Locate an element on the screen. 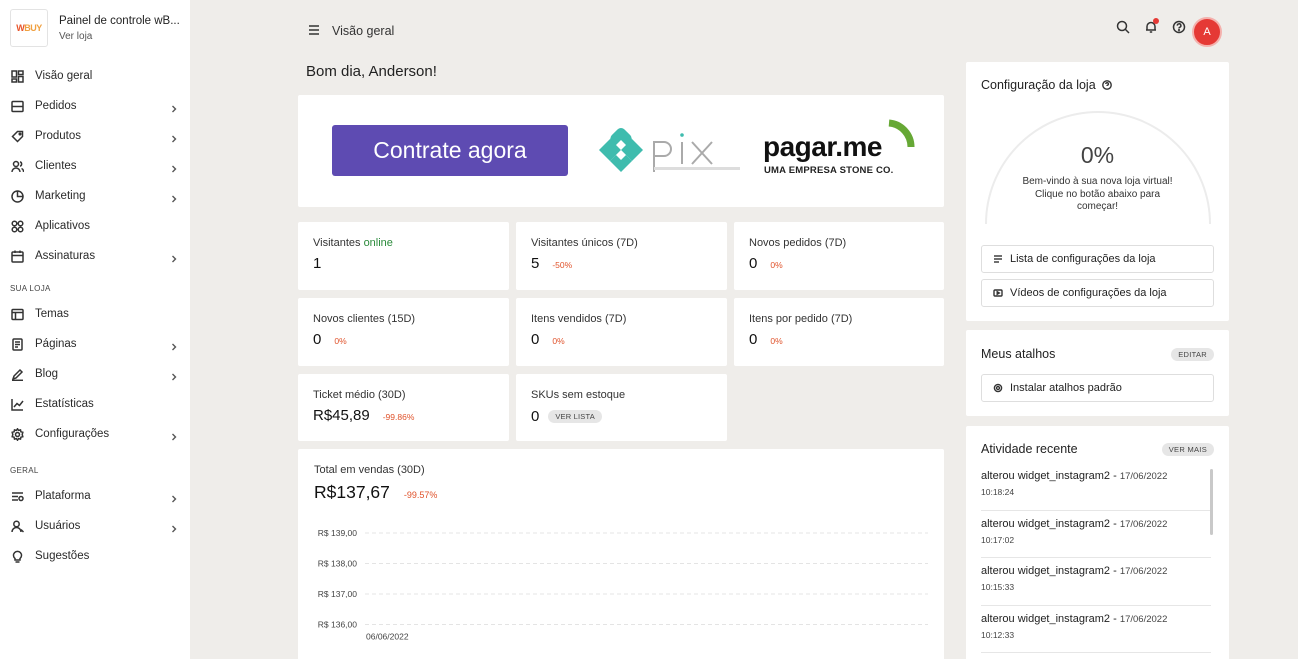 The image size is (1298, 659). dashboard-icon is located at coordinates (17, 76).